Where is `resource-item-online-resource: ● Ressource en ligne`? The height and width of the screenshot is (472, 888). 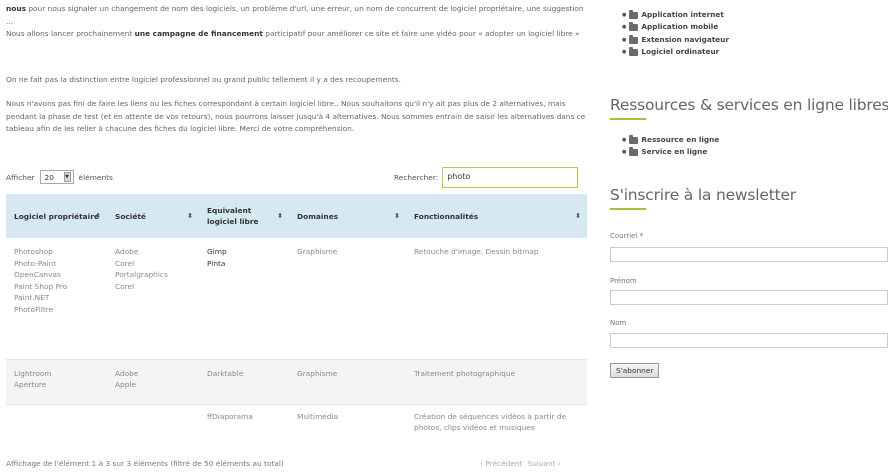 resource-item-online-resource: ● Ressource en ligne is located at coordinates (670, 140).